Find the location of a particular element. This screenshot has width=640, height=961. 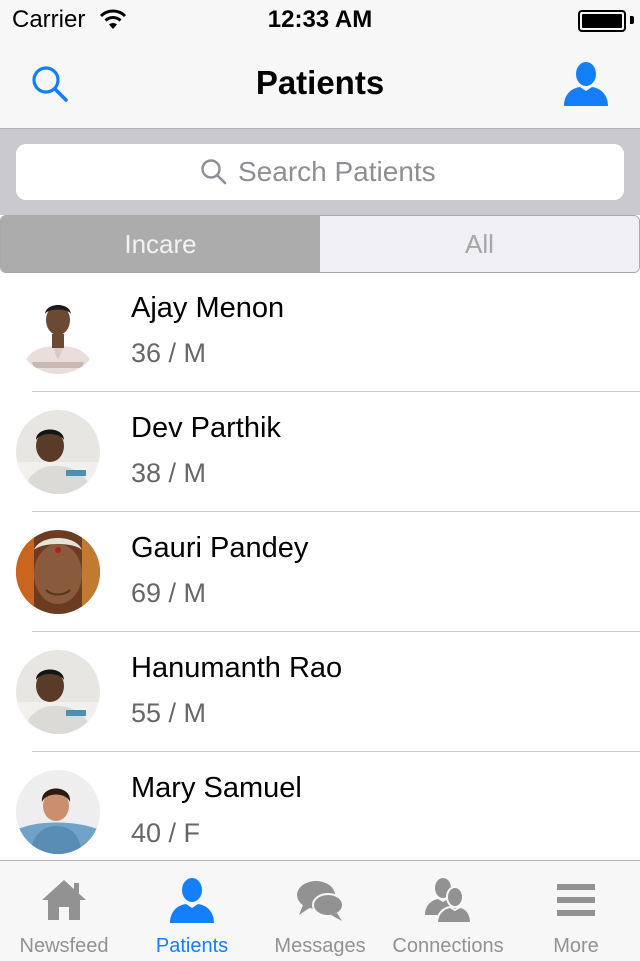

page-title: Patients is located at coordinates (320, 82).